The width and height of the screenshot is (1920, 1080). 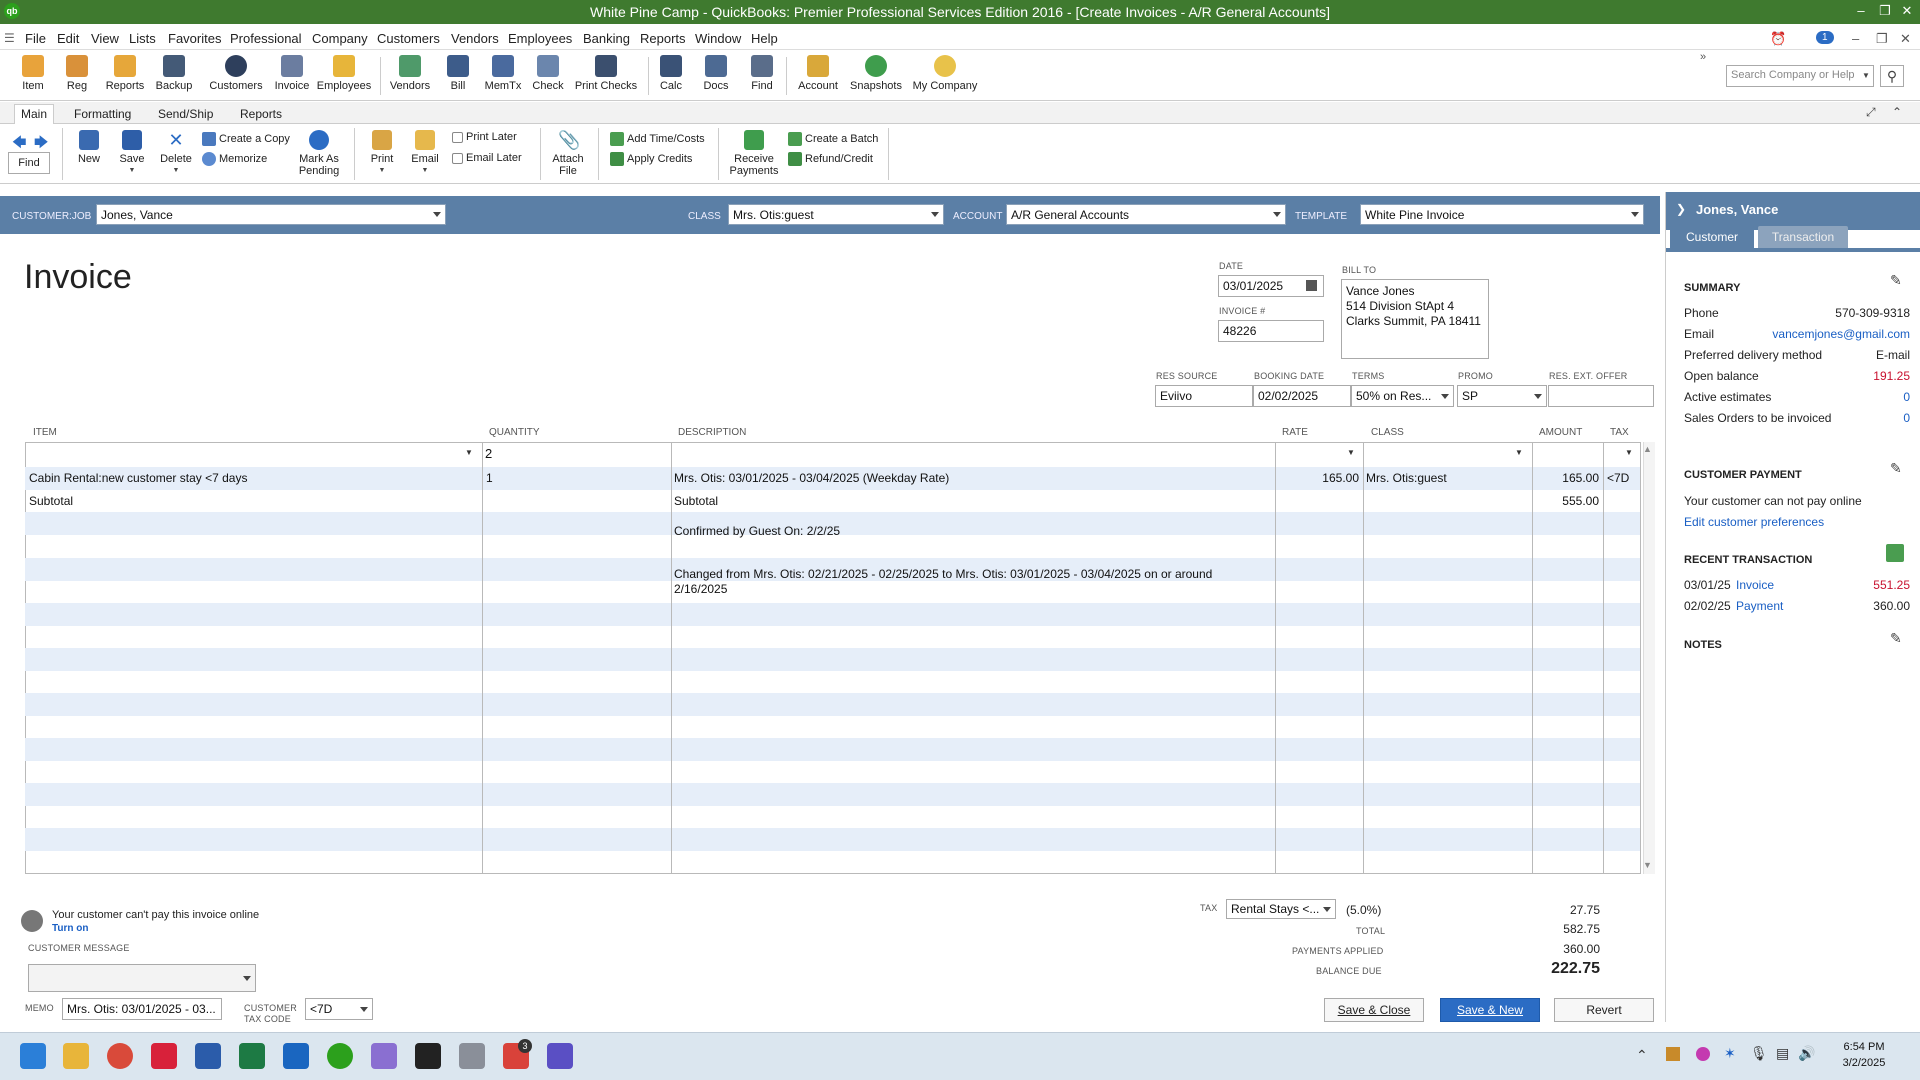 What do you see at coordinates (1861, 11) in the screenshot?
I see `minimize-icon: –` at bounding box center [1861, 11].